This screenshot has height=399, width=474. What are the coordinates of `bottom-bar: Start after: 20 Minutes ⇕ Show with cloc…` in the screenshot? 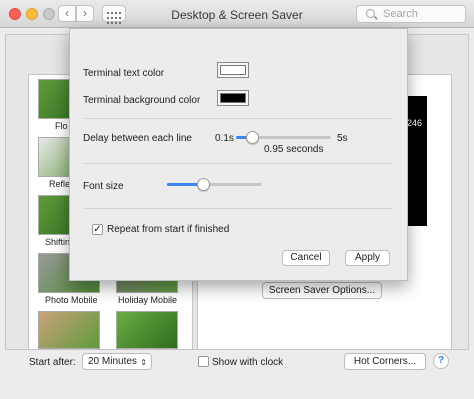 It's located at (237, 374).